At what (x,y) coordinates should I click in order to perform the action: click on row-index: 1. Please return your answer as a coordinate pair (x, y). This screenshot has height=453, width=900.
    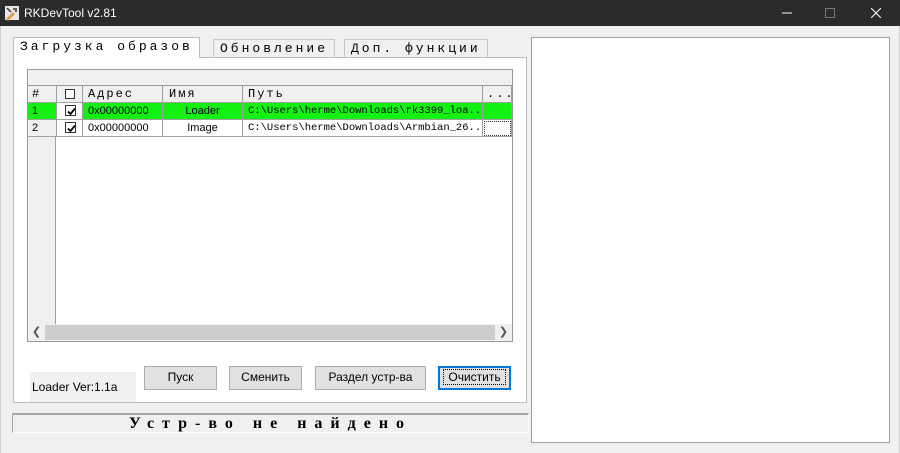
    Looking at the image, I should click on (42, 111).